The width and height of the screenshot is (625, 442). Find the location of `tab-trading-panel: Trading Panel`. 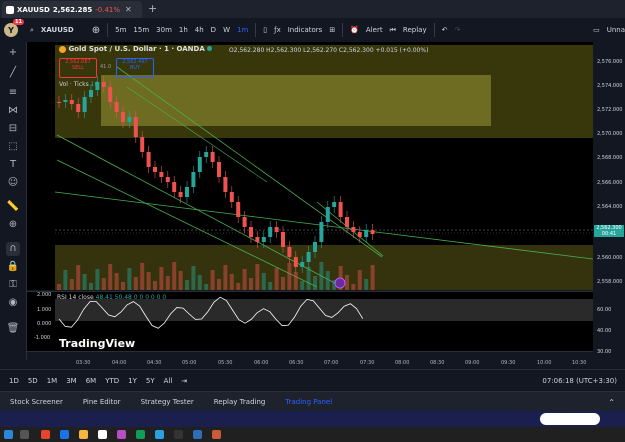

tab-trading-panel: Trading Panel is located at coordinates (308, 402).